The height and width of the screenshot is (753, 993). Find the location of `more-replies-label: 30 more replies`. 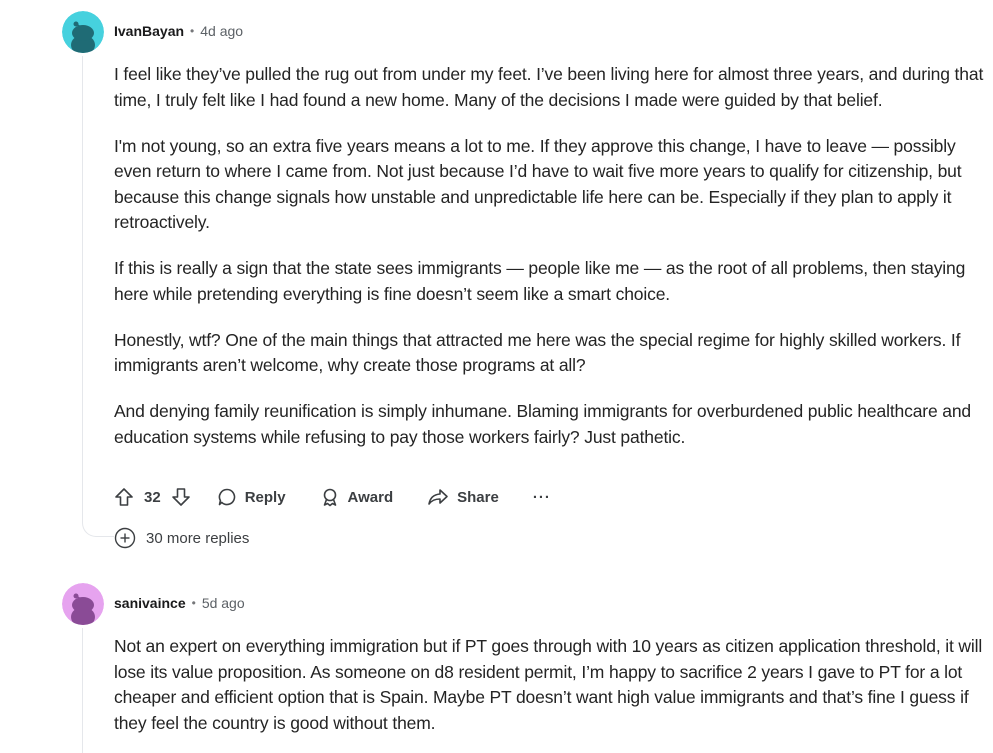

more-replies-label: 30 more replies is located at coordinates (198, 538).